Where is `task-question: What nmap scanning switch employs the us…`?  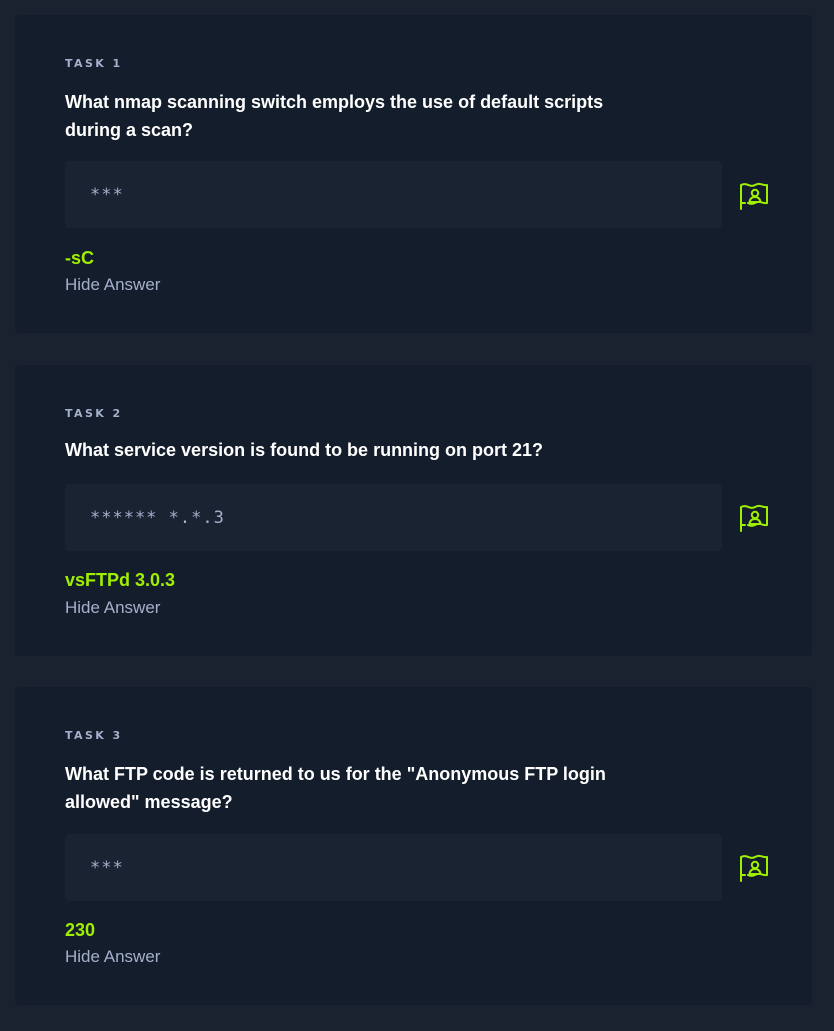 task-question: What nmap scanning switch employs the us… is located at coordinates (334, 116).